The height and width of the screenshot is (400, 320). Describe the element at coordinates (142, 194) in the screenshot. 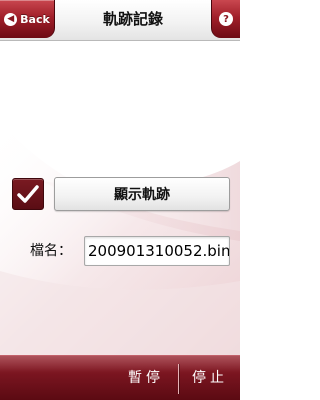

I see `show-track-button: 顯示軌跡` at that location.